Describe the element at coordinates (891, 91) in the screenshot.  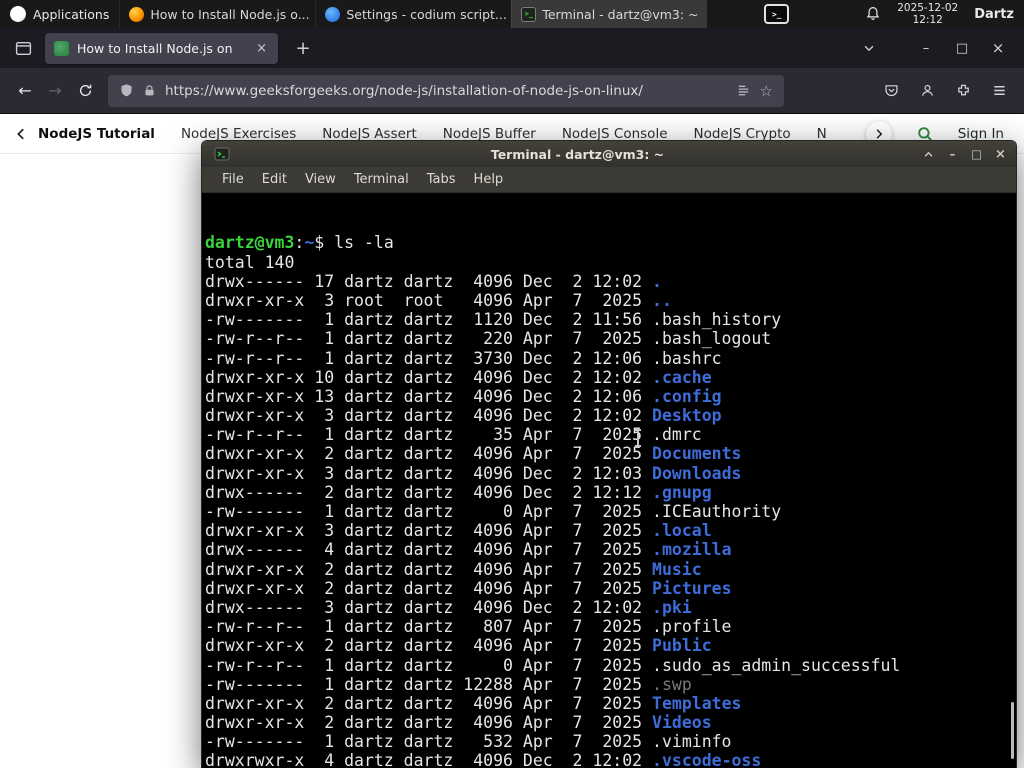
I see `pocket-icon` at that location.